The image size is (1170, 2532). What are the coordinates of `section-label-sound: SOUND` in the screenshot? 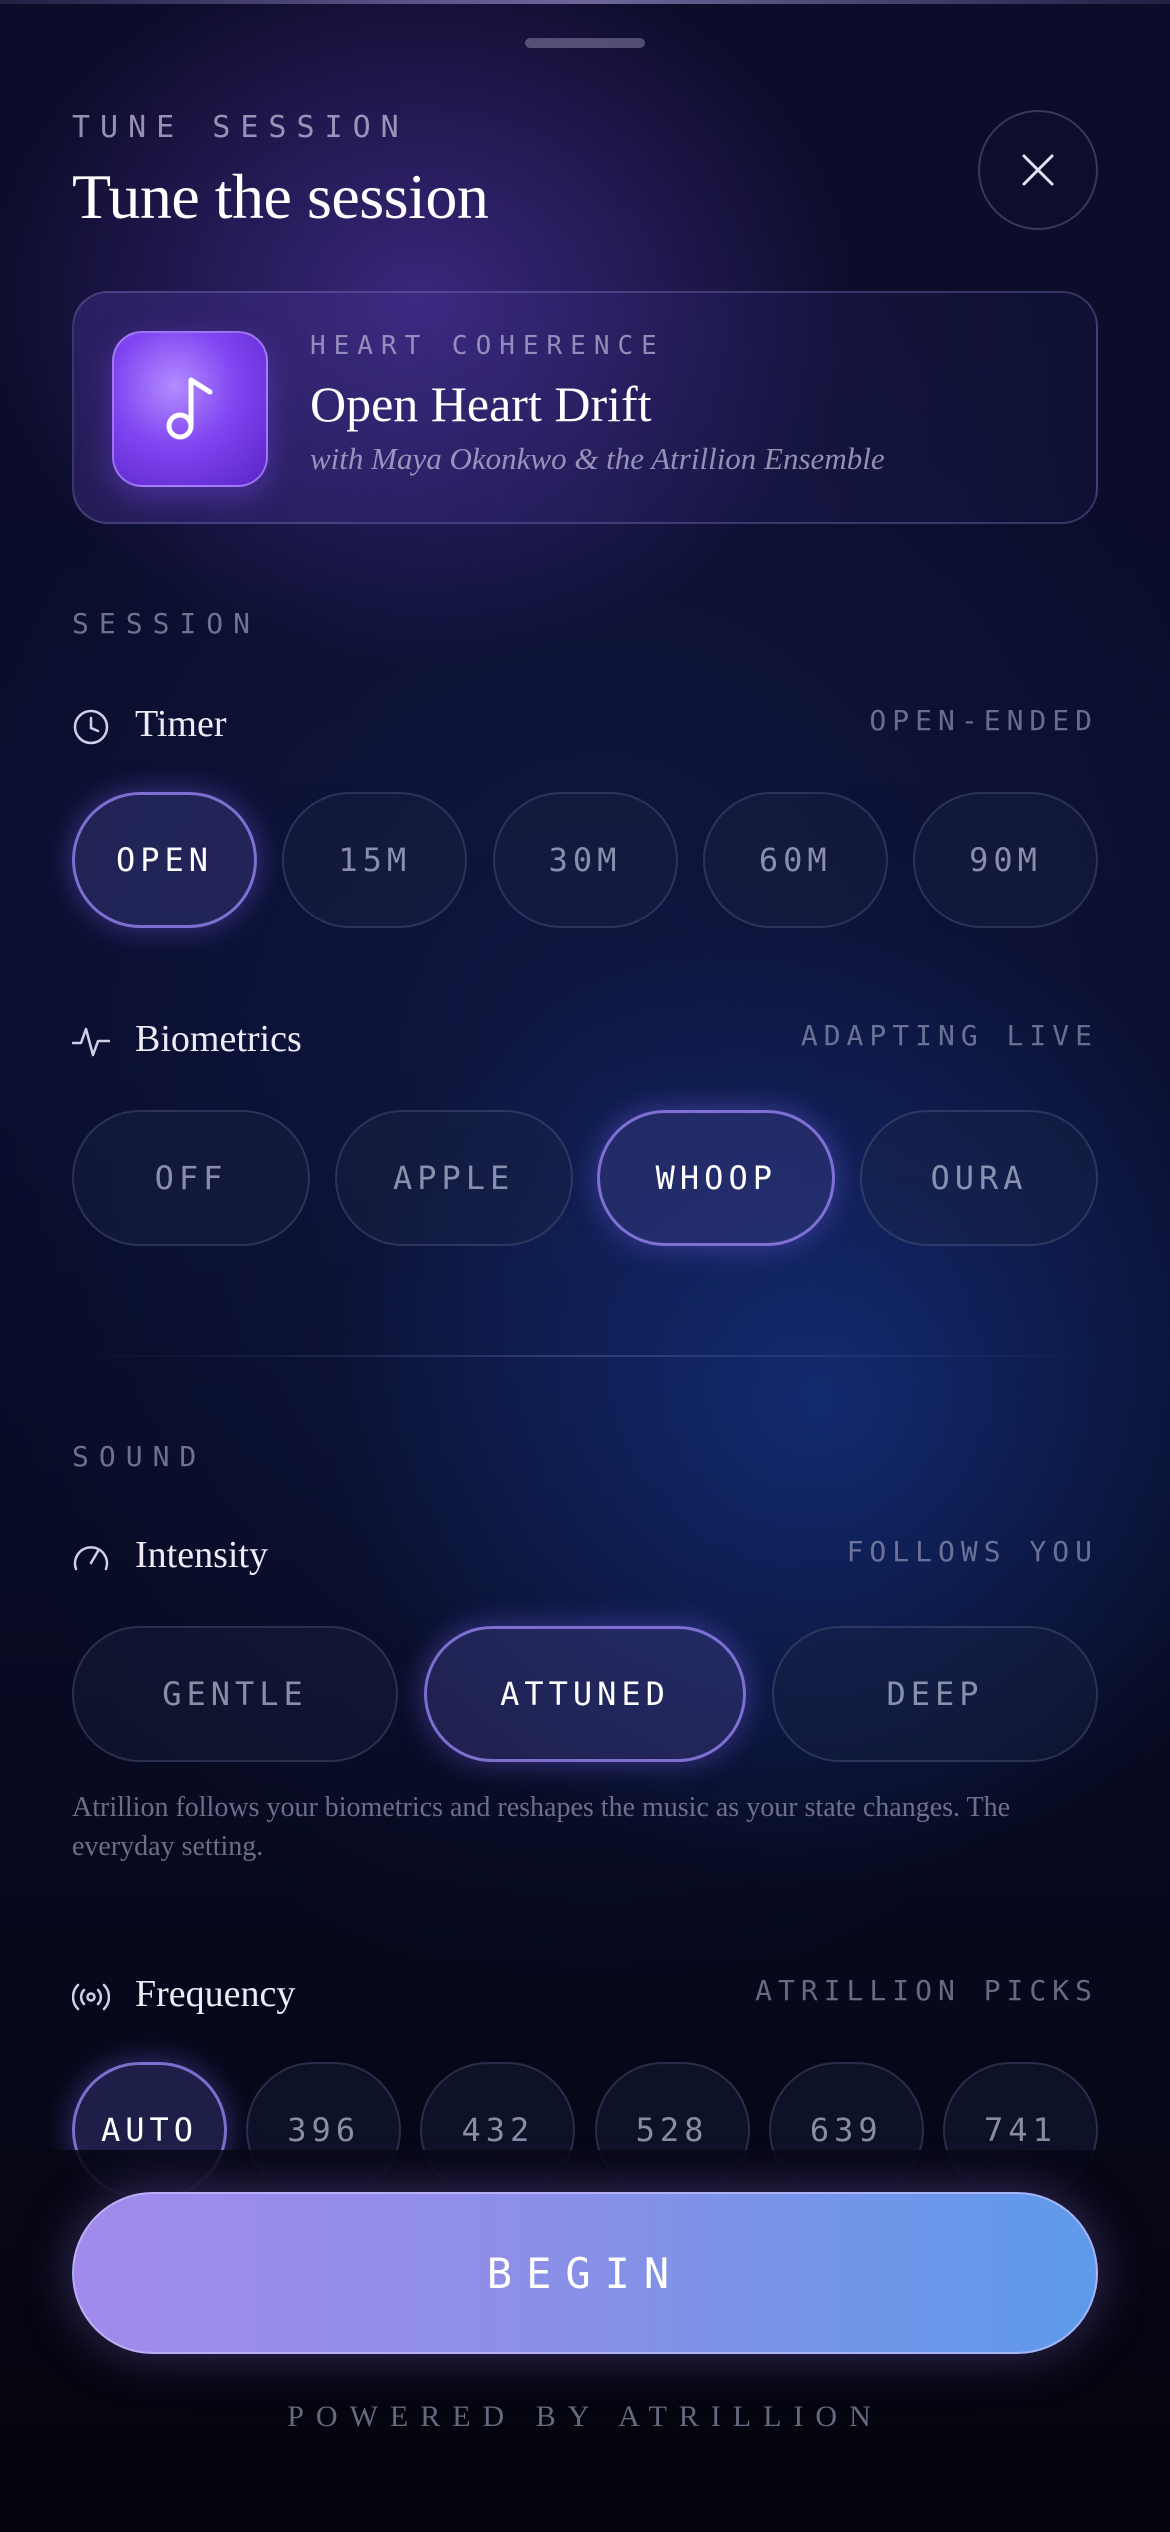 It's located at (139, 1456).